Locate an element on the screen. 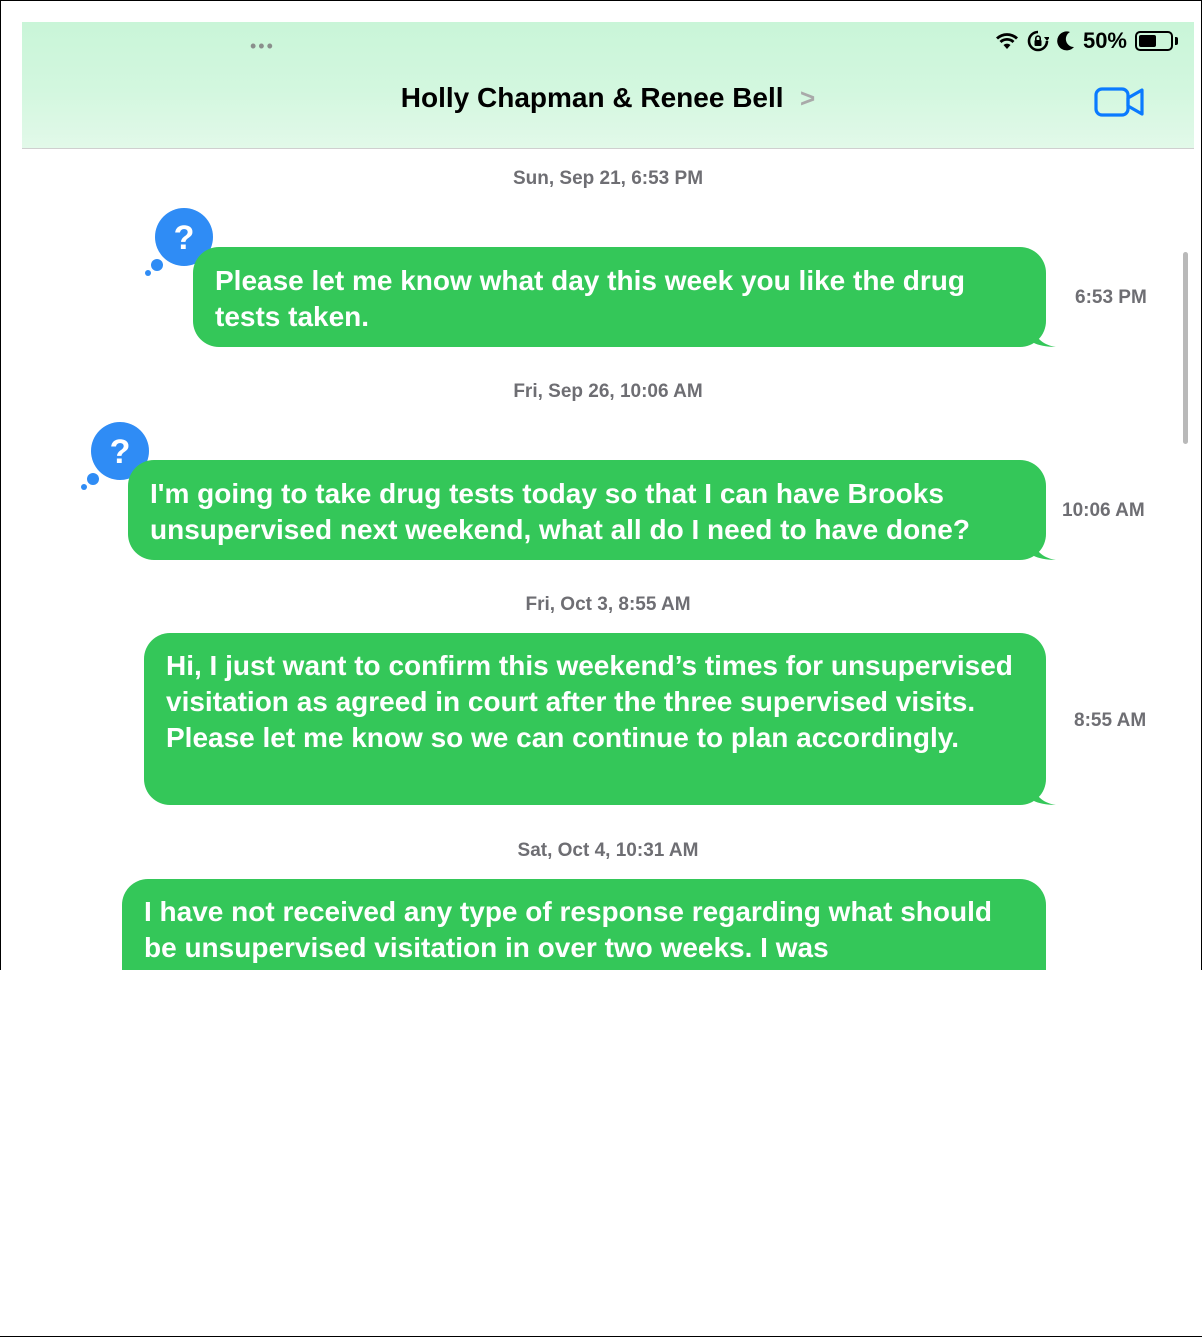 The image size is (1204, 1339). message-time: 6:53 PM is located at coordinates (1111, 297).